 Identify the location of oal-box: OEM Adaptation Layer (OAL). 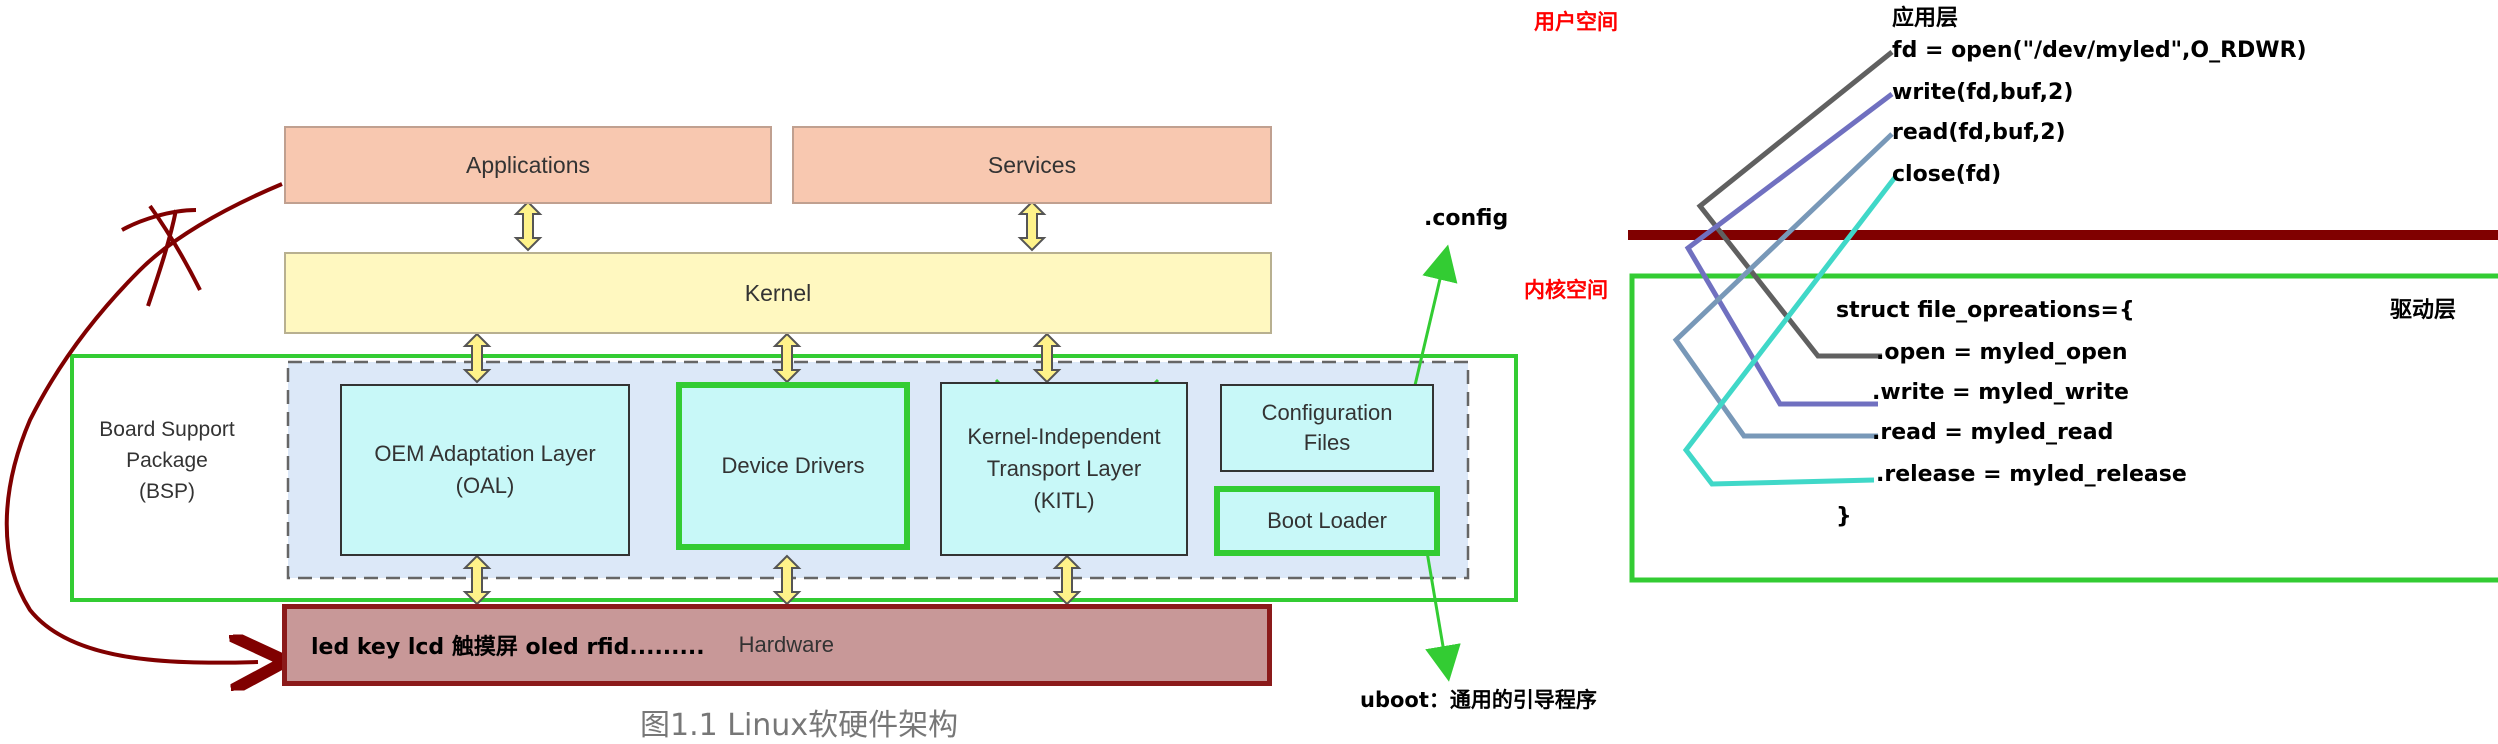
(485, 470).